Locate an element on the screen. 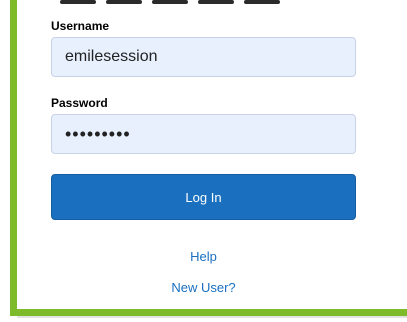 The image size is (407, 322). help-link: Help is located at coordinates (203, 256).